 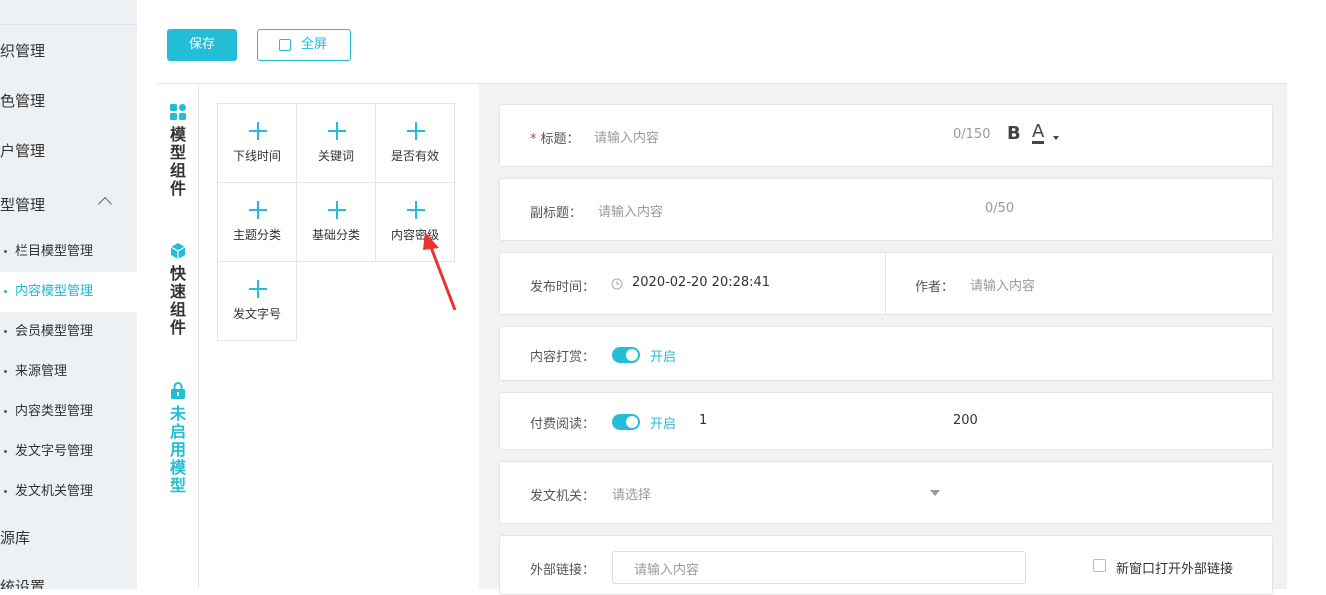 I want to click on subtitle-counter: 0/50, so click(x=1000, y=208).